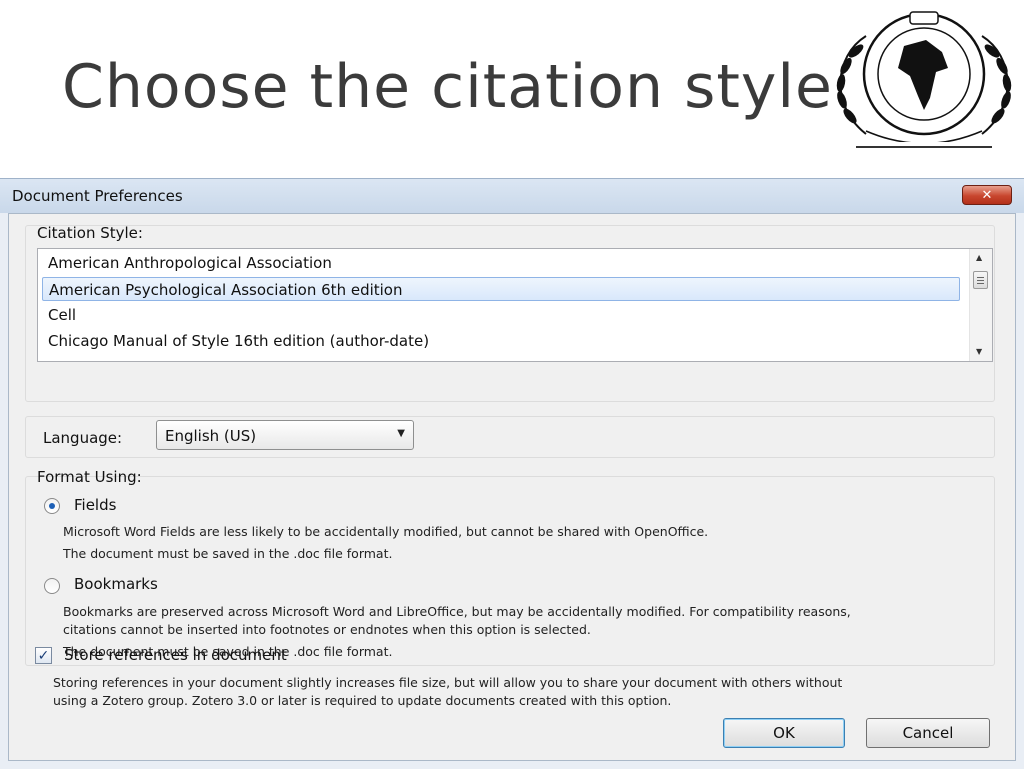 Image resolution: width=1024 pixels, height=769 pixels. What do you see at coordinates (501, 263) in the screenshot?
I see `list-item: American Anthropological Association` at bounding box center [501, 263].